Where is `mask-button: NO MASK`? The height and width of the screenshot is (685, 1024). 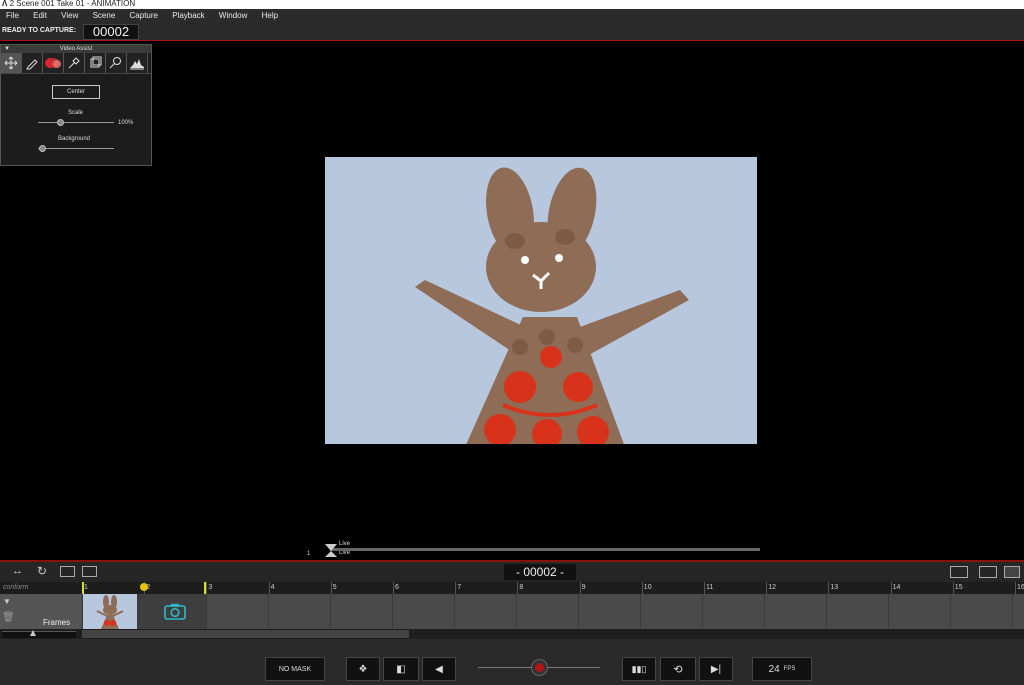
mask-button: NO MASK is located at coordinates (295, 669).